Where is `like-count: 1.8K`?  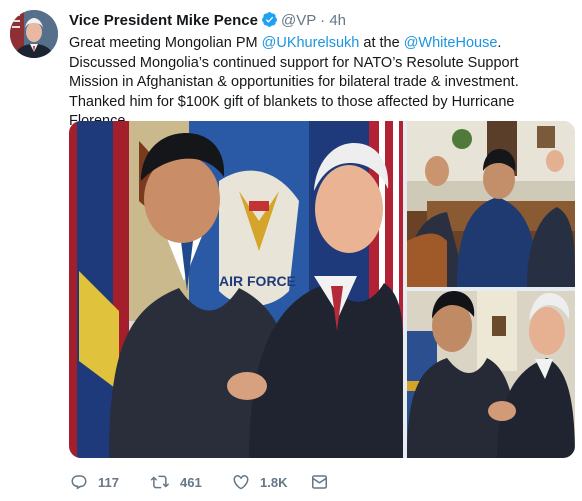
like-count: 1.8K is located at coordinates (274, 482).